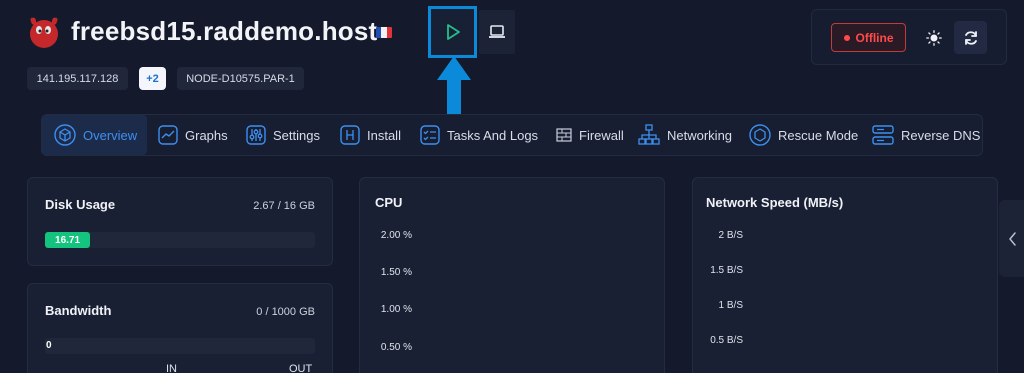 This screenshot has width=1024, height=373. What do you see at coordinates (909, 37) in the screenshot?
I see `status-panel: Offline` at bounding box center [909, 37].